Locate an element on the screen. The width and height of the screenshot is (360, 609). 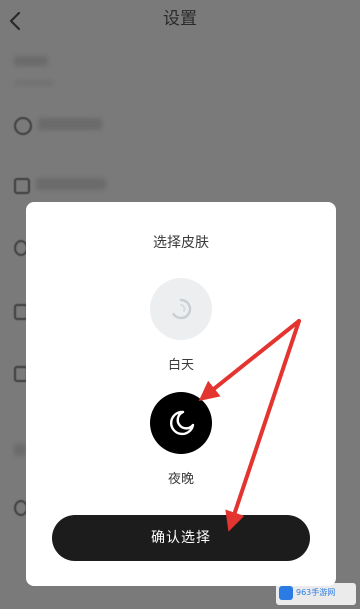
dialog-title: 选择皮肤 is located at coordinates (181, 243).